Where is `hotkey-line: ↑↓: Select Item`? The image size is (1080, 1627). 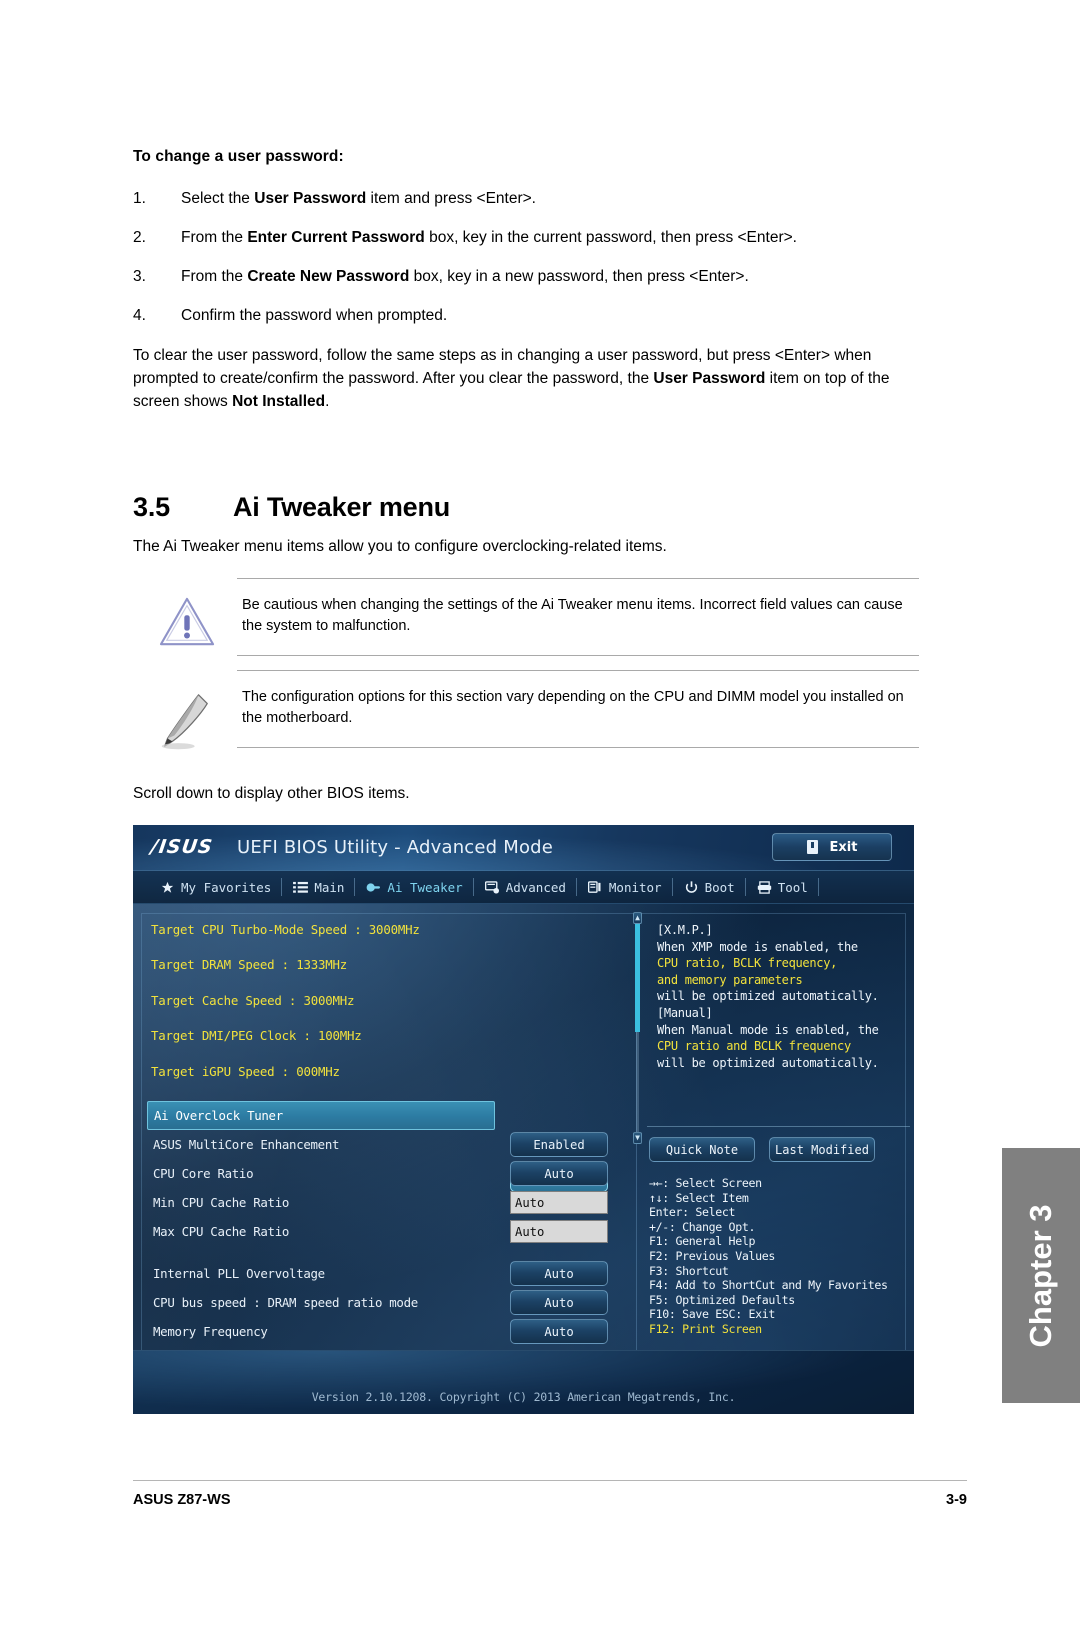
hotkey-line: ↑↓: Select Item is located at coordinates (699, 1197).